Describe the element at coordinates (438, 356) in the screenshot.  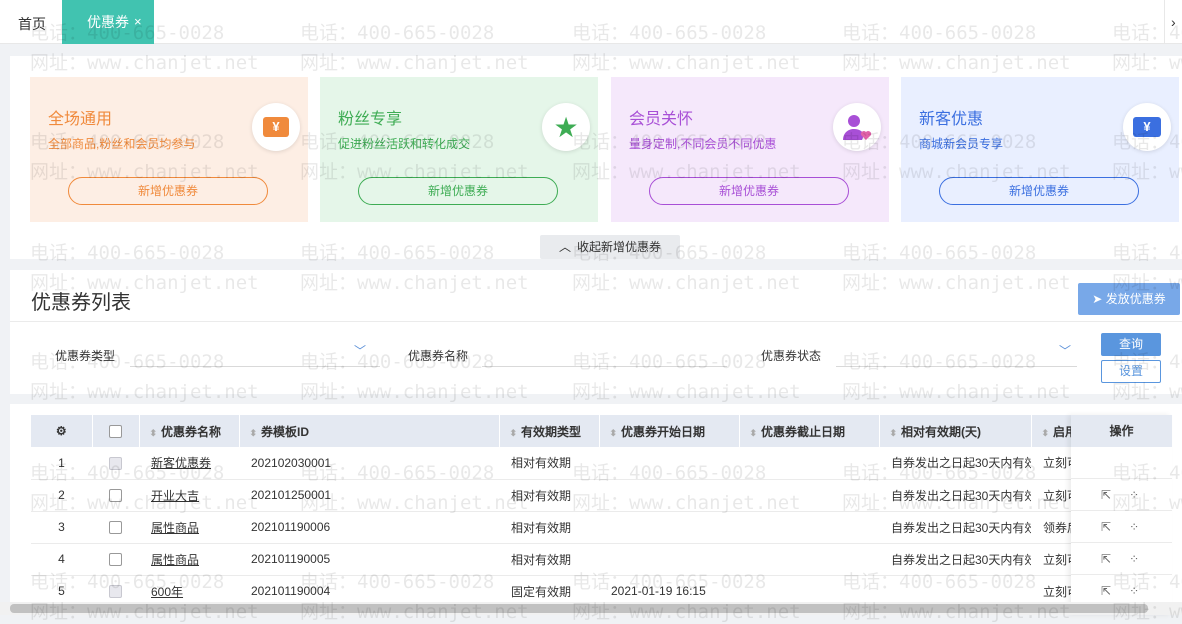
I see `coupon-name-label: 优惠券名称` at that location.